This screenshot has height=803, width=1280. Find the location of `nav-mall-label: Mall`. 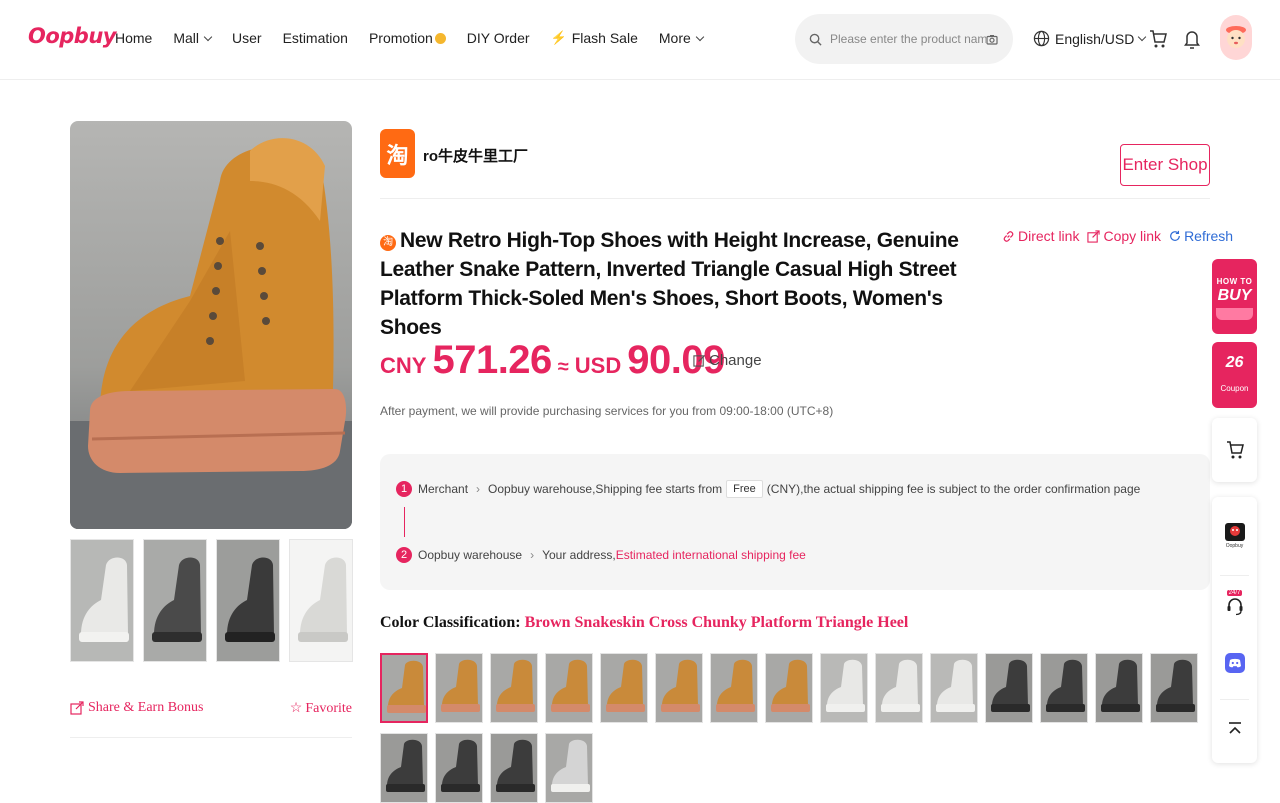

nav-mall-label: Mall is located at coordinates (186, 38).